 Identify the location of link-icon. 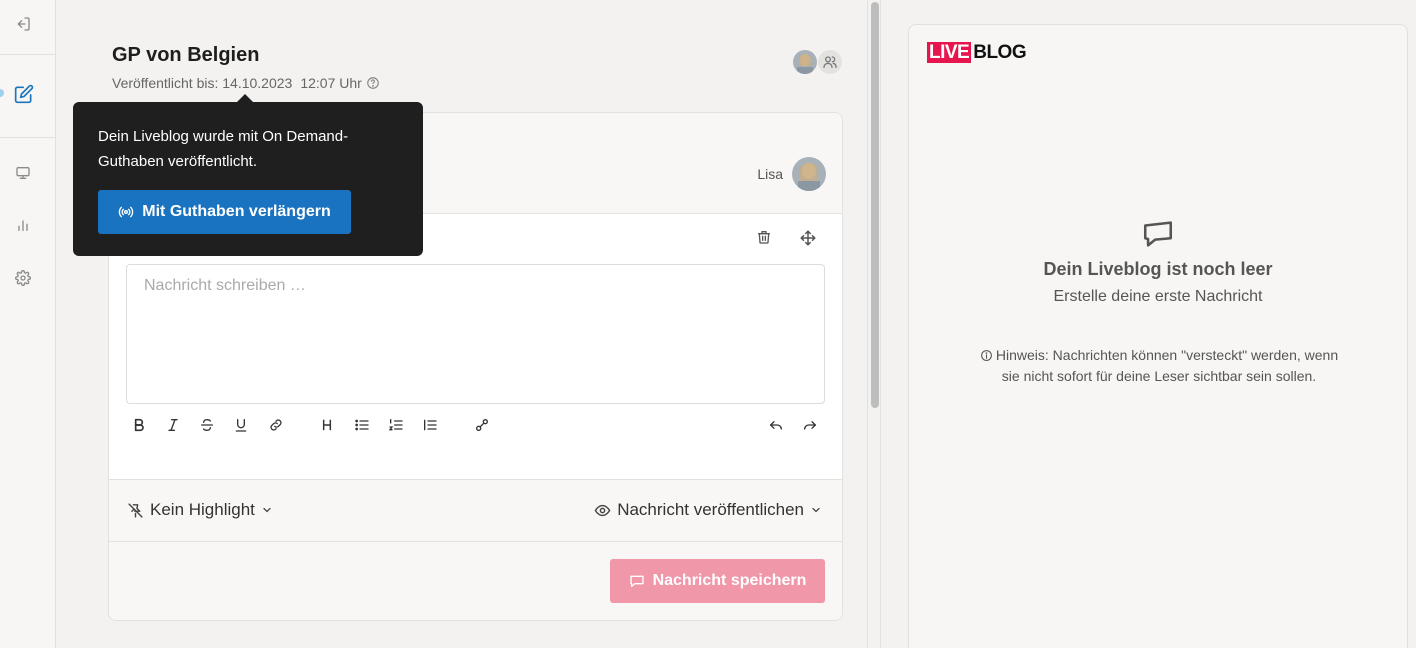
(277, 426).